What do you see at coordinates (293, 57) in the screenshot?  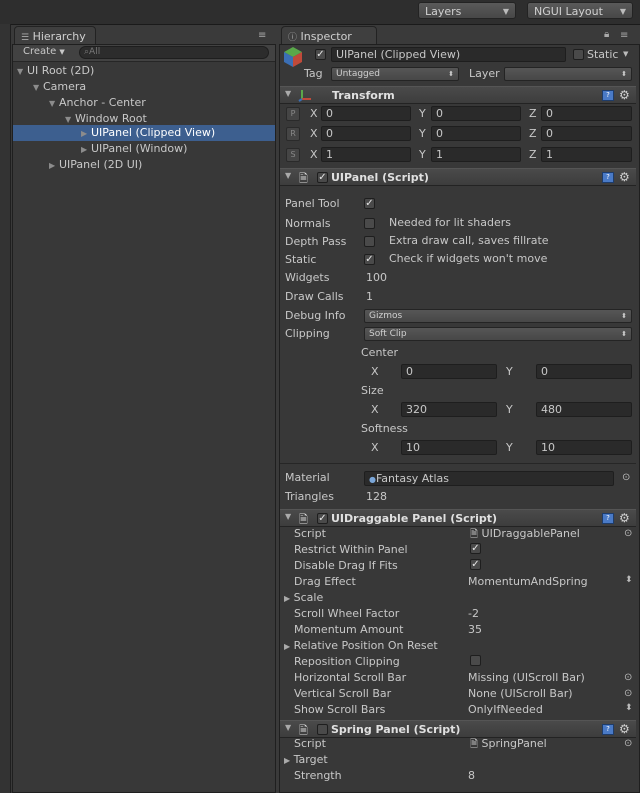 I see `gameobject-cube-icon` at bounding box center [293, 57].